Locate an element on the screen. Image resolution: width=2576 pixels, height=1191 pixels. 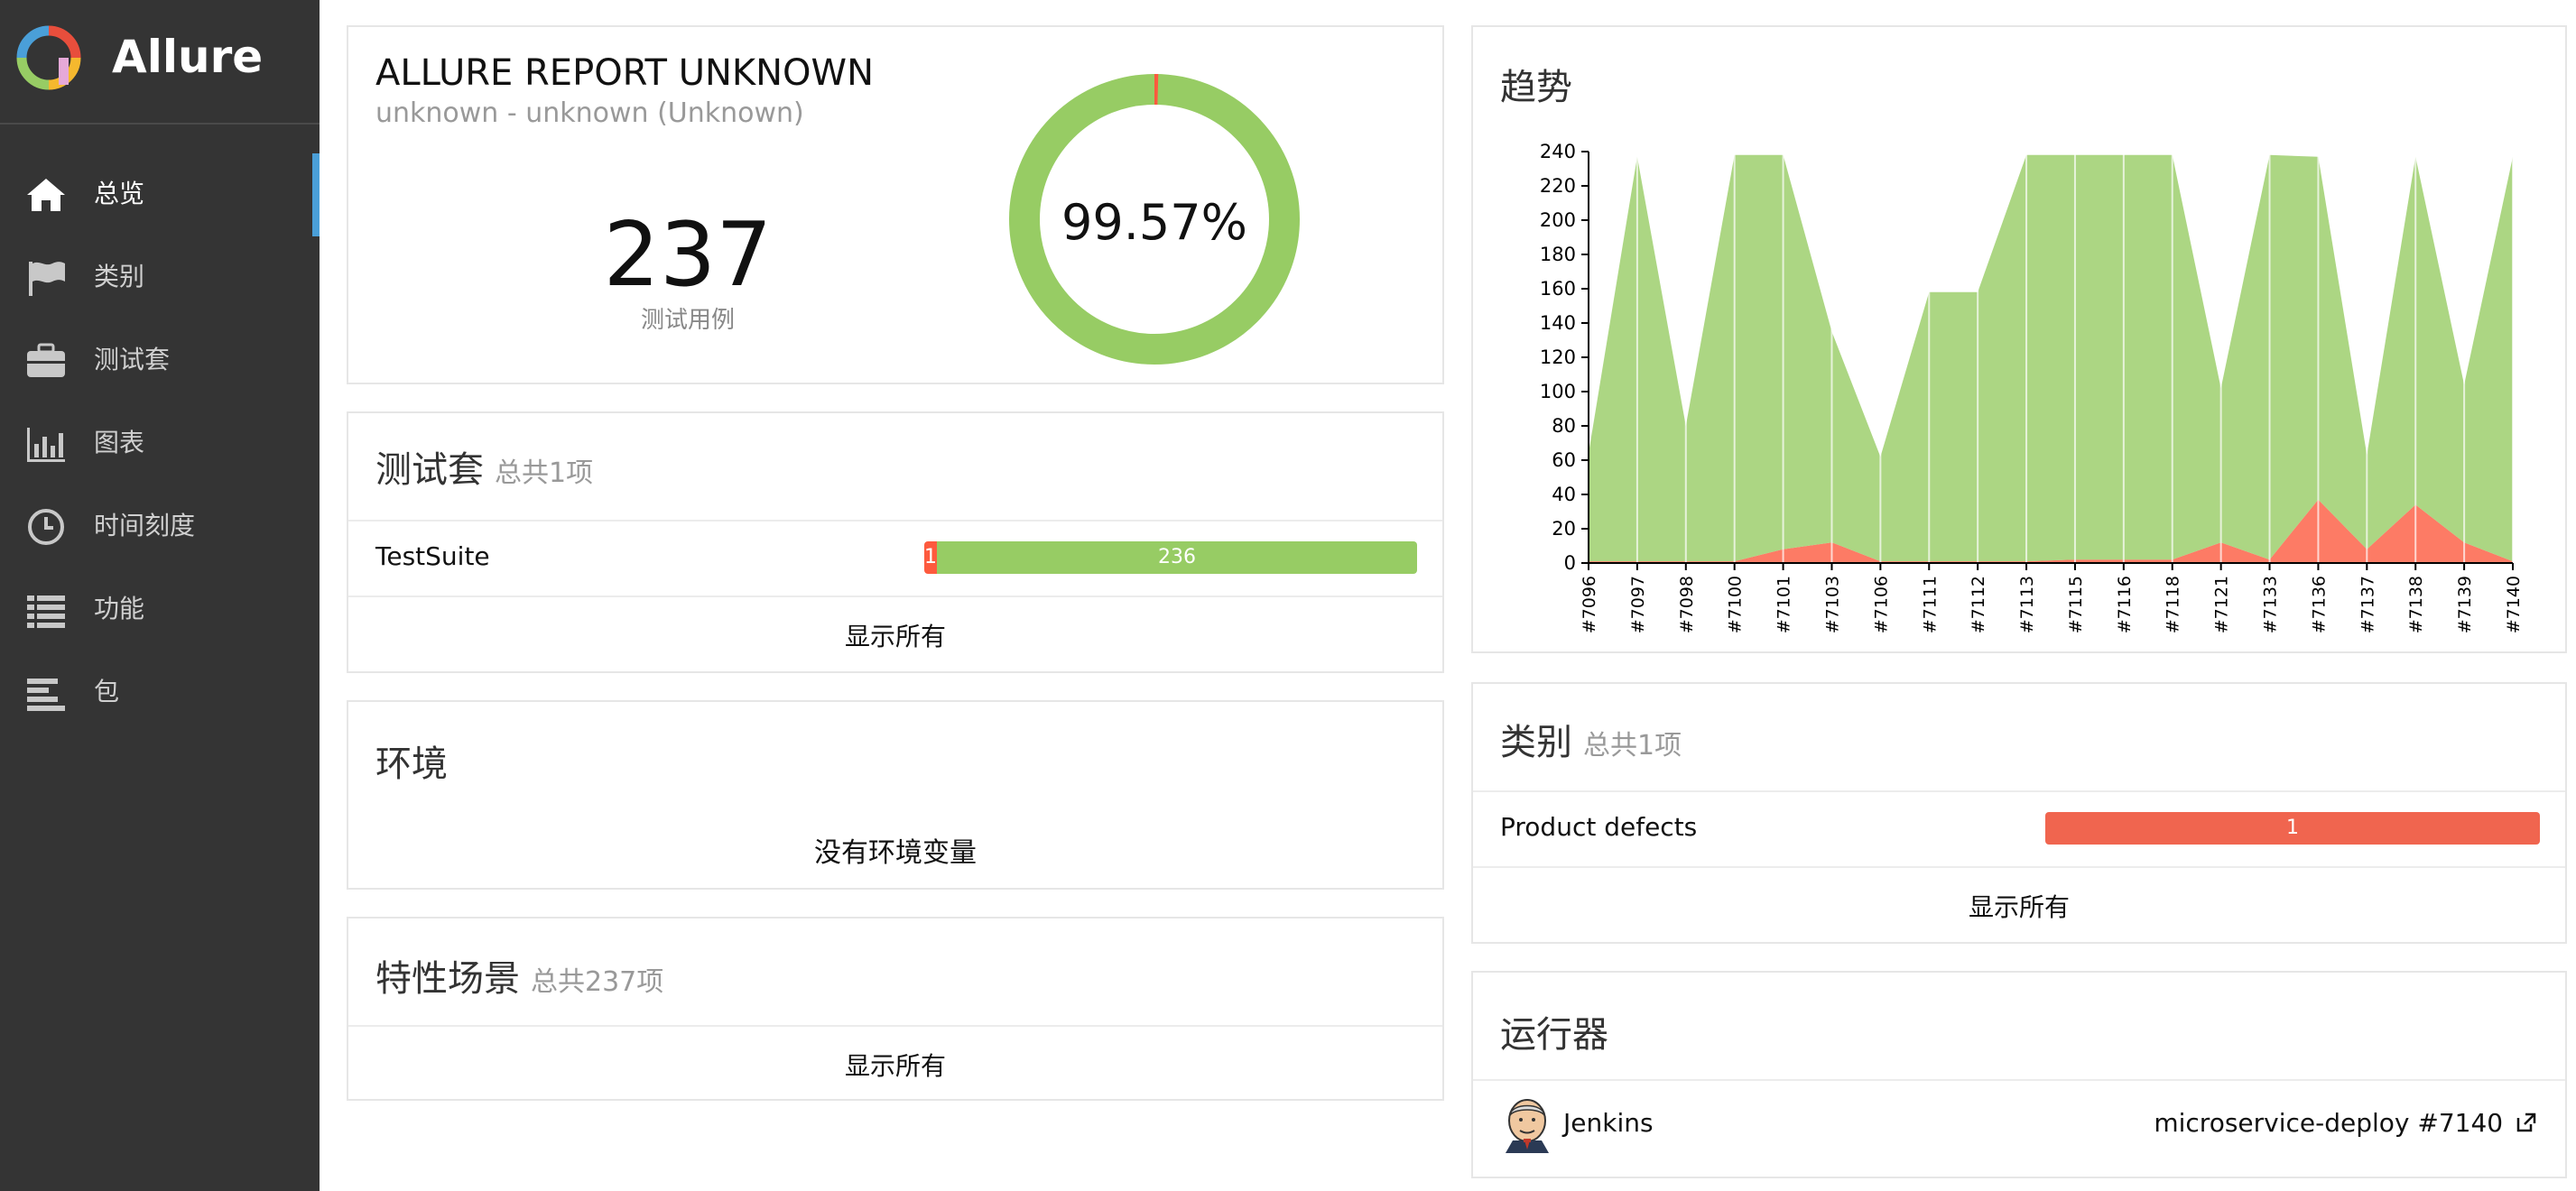
x-tick-label: #7097 is located at coordinates (1638, 604).